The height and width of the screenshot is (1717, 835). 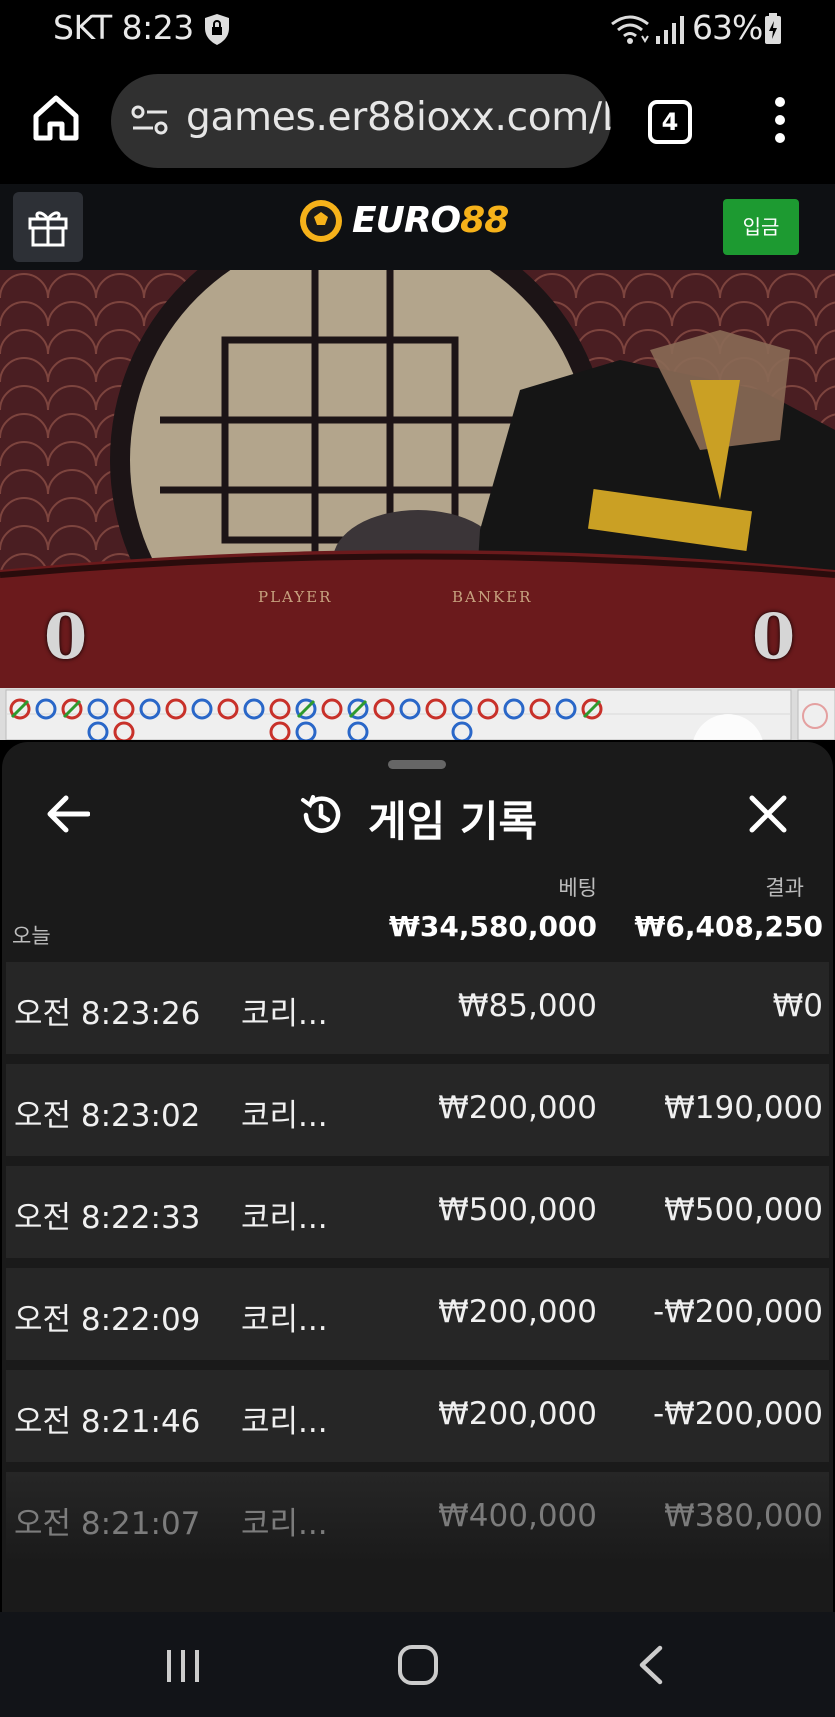 I want to click on battery-percent: 63%, so click(x=727, y=27).